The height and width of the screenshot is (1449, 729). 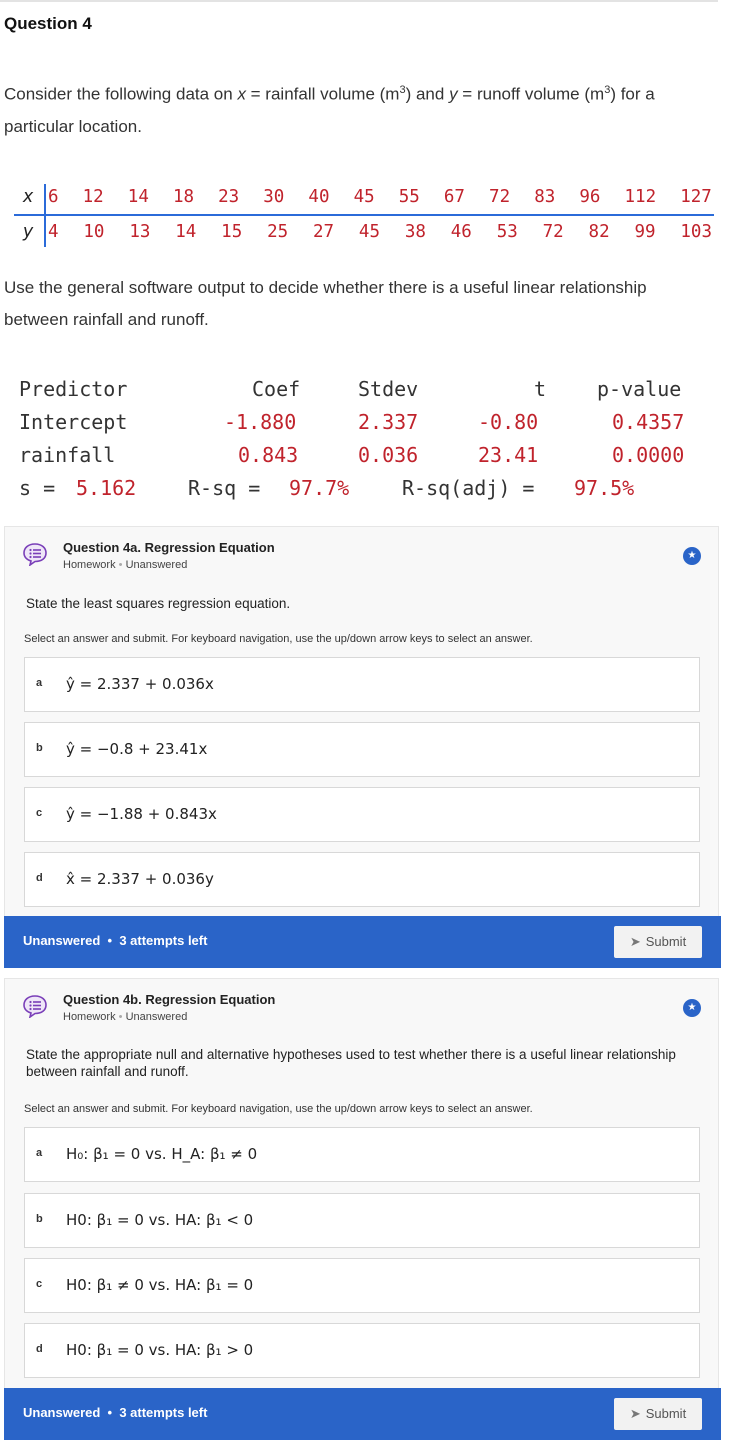 What do you see at coordinates (183, 197) in the screenshot?
I see `x-value-cell: 18` at bounding box center [183, 197].